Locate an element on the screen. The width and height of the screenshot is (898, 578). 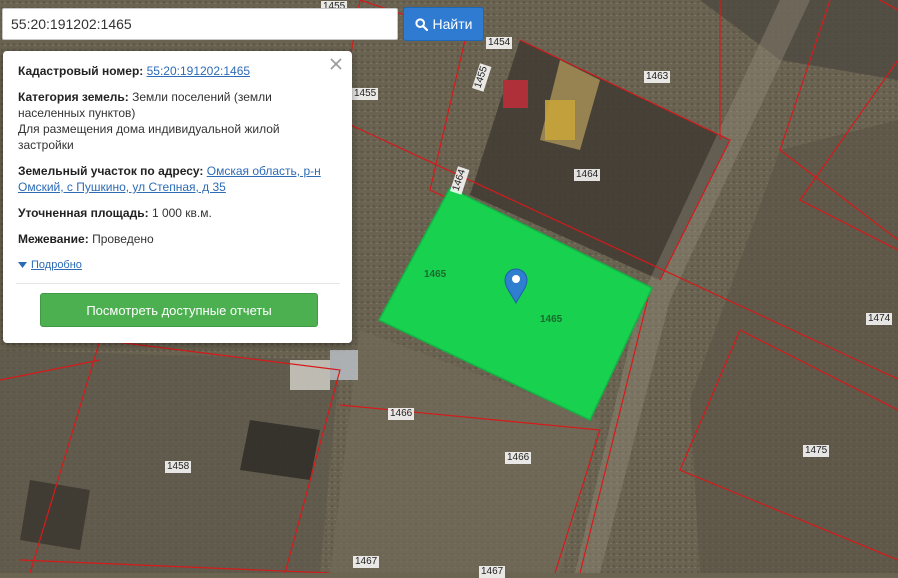
plot-label: 1458 is located at coordinates (178, 467).